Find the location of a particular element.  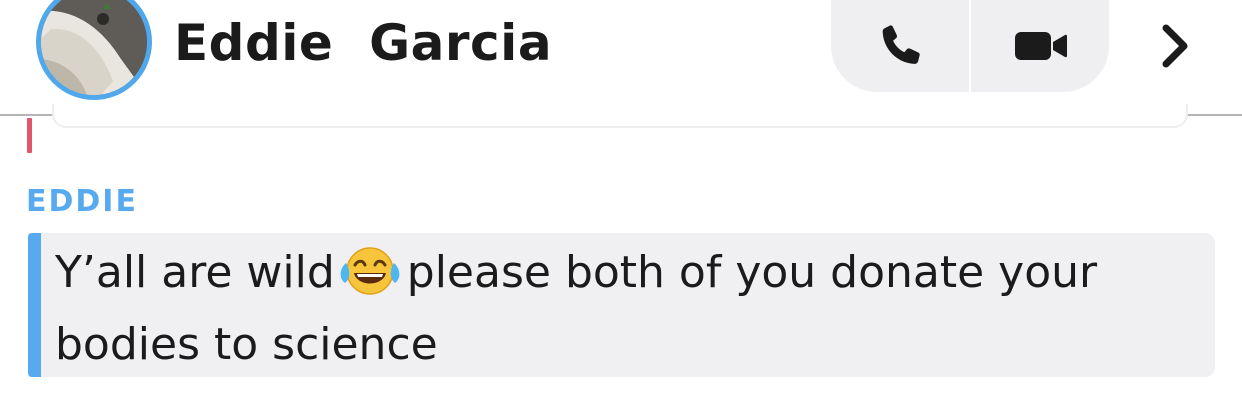

profile-photo-icon is located at coordinates (94, 47).